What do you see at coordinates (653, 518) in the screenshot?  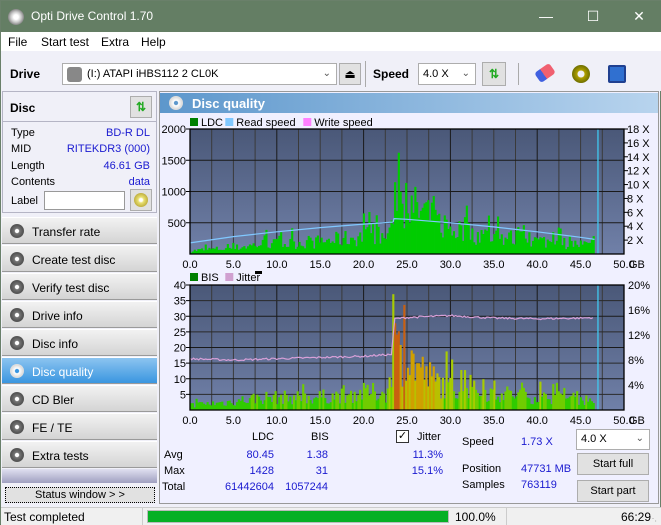 I see `resize-grip-icon: ⋱` at bounding box center [653, 518].